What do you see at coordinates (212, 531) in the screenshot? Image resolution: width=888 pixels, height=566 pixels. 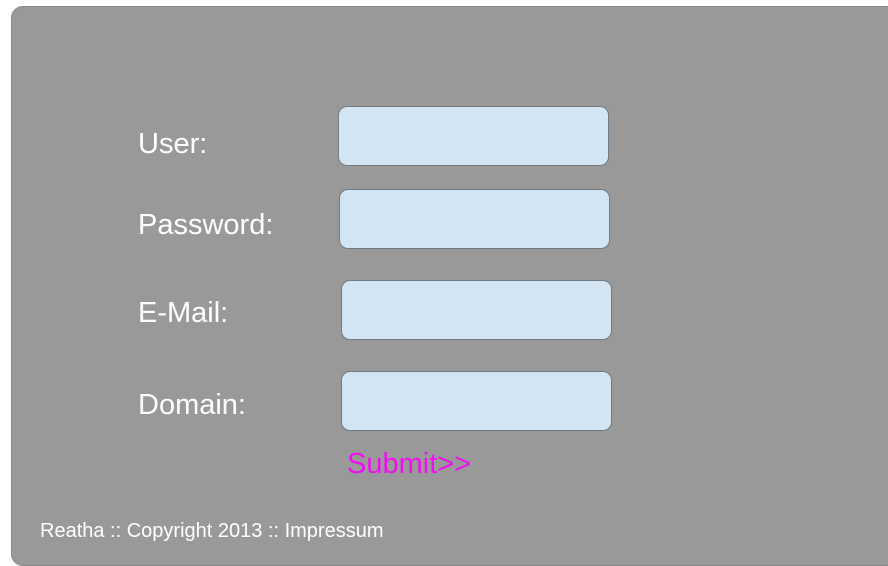 I see `footer-text: Reatha :: Copyright 2013 :: Impressum` at bounding box center [212, 531].